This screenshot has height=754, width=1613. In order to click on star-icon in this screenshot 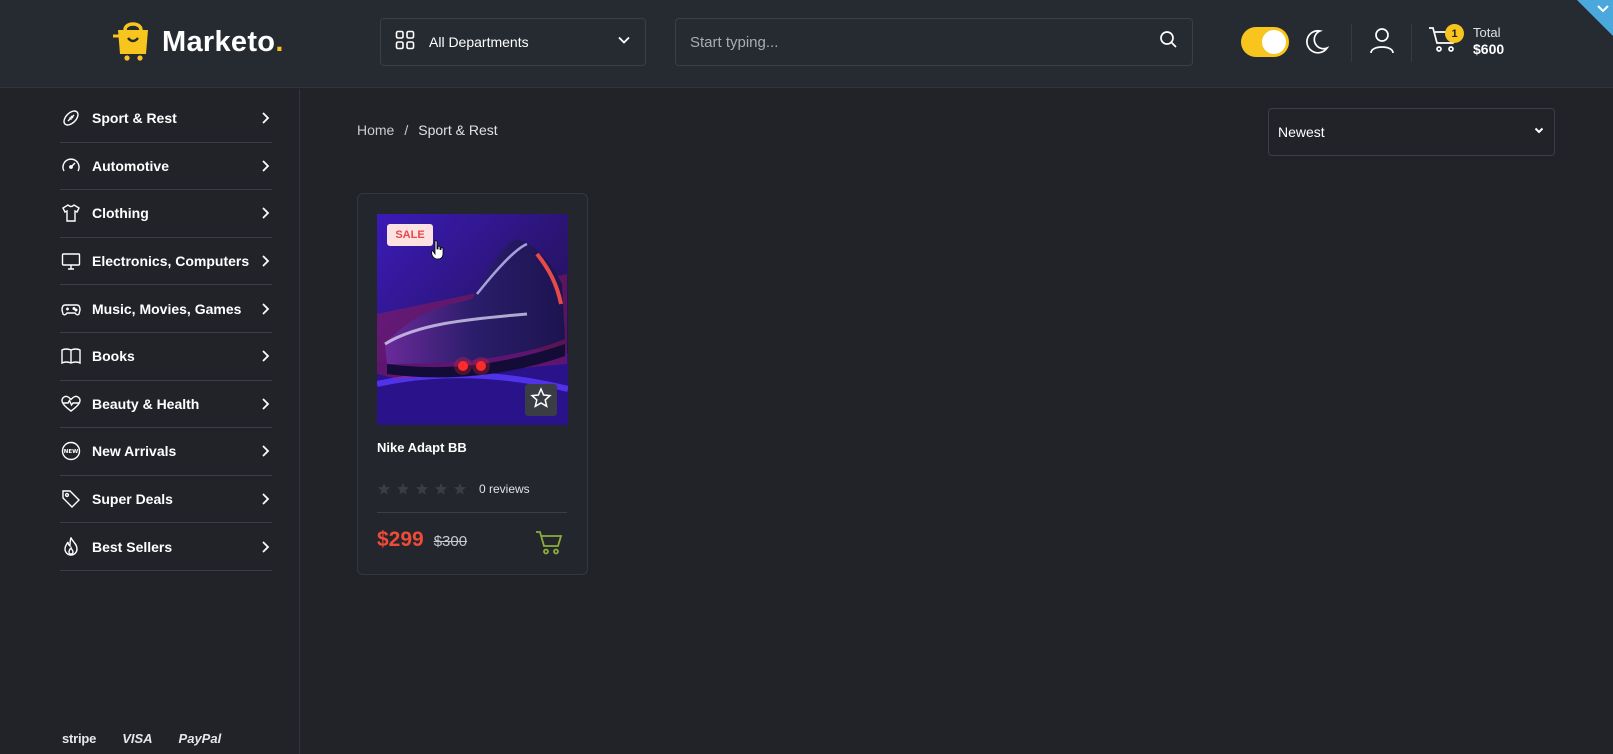, I will do `click(541, 400)`.